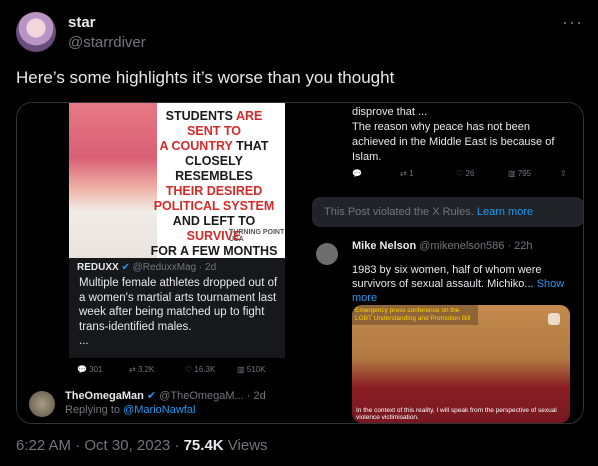 This screenshot has height=466, width=598. I want to click on right-stats-row: 💬 ⇄ 1 ♡ 26 ▥ 795 ⇪, so click(467, 175).